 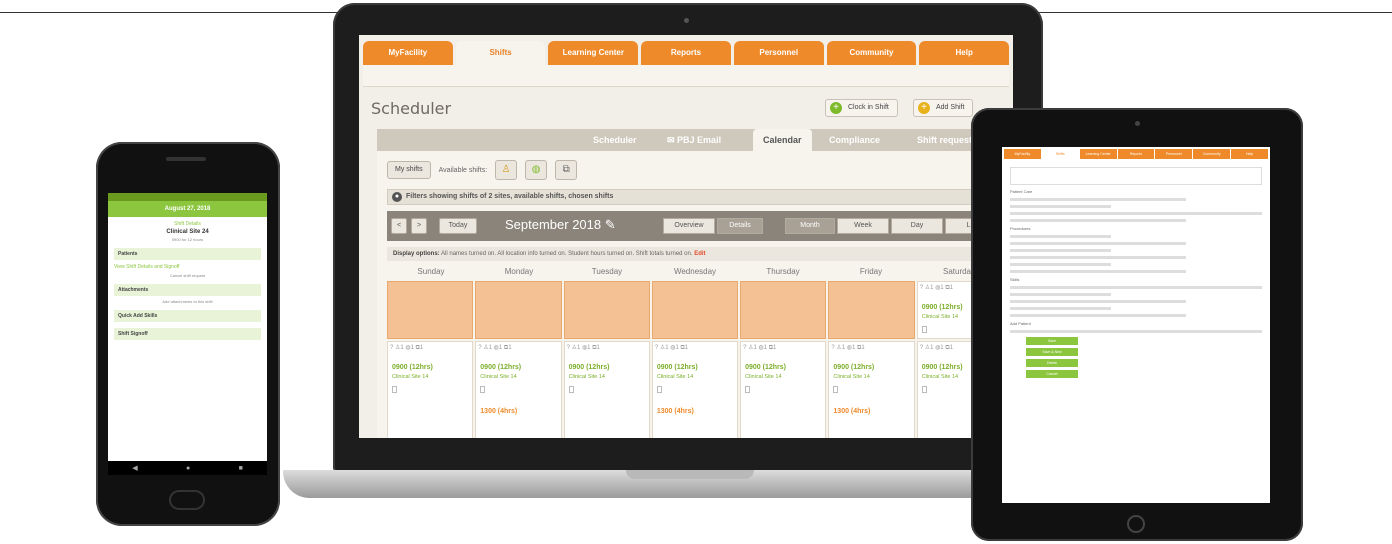 I want to click on nav-tab-personnel: Personnel, so click(x=778, y=53).